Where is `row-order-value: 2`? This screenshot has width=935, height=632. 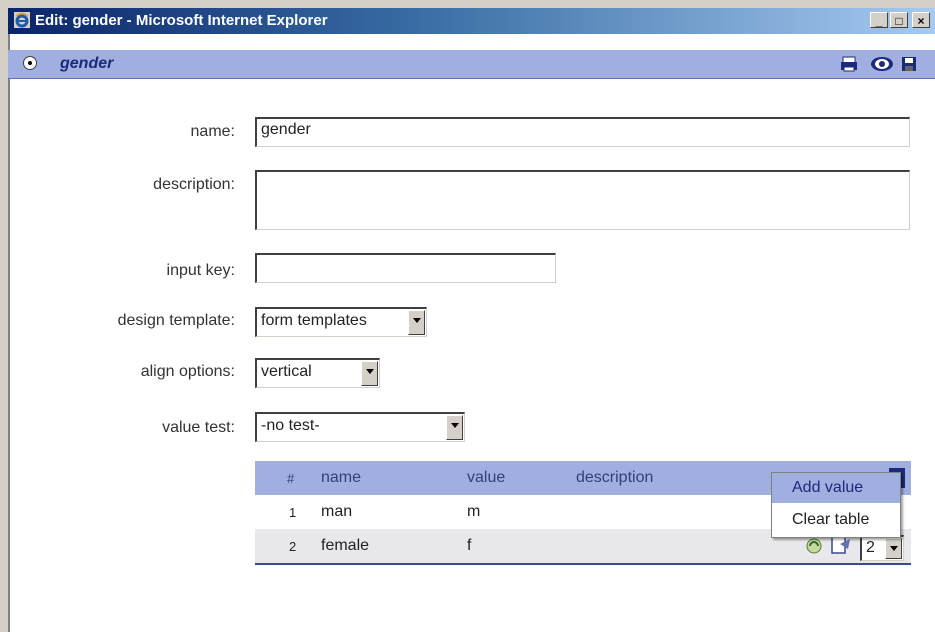
row-order-value: 2 is located at coordinates (870, 547).